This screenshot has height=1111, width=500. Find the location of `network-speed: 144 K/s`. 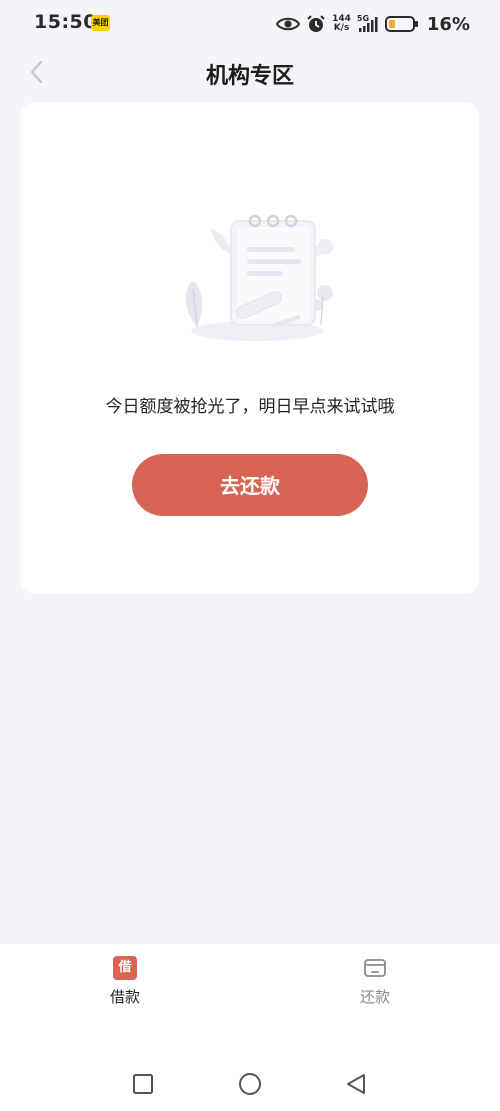

network-speed: 144 K/s is located at coordinates (341, 24).